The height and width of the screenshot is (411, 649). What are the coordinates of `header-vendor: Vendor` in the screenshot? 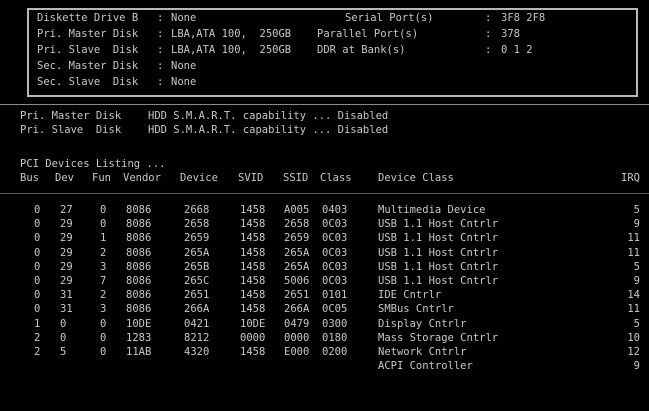 It's located at (142, 178).